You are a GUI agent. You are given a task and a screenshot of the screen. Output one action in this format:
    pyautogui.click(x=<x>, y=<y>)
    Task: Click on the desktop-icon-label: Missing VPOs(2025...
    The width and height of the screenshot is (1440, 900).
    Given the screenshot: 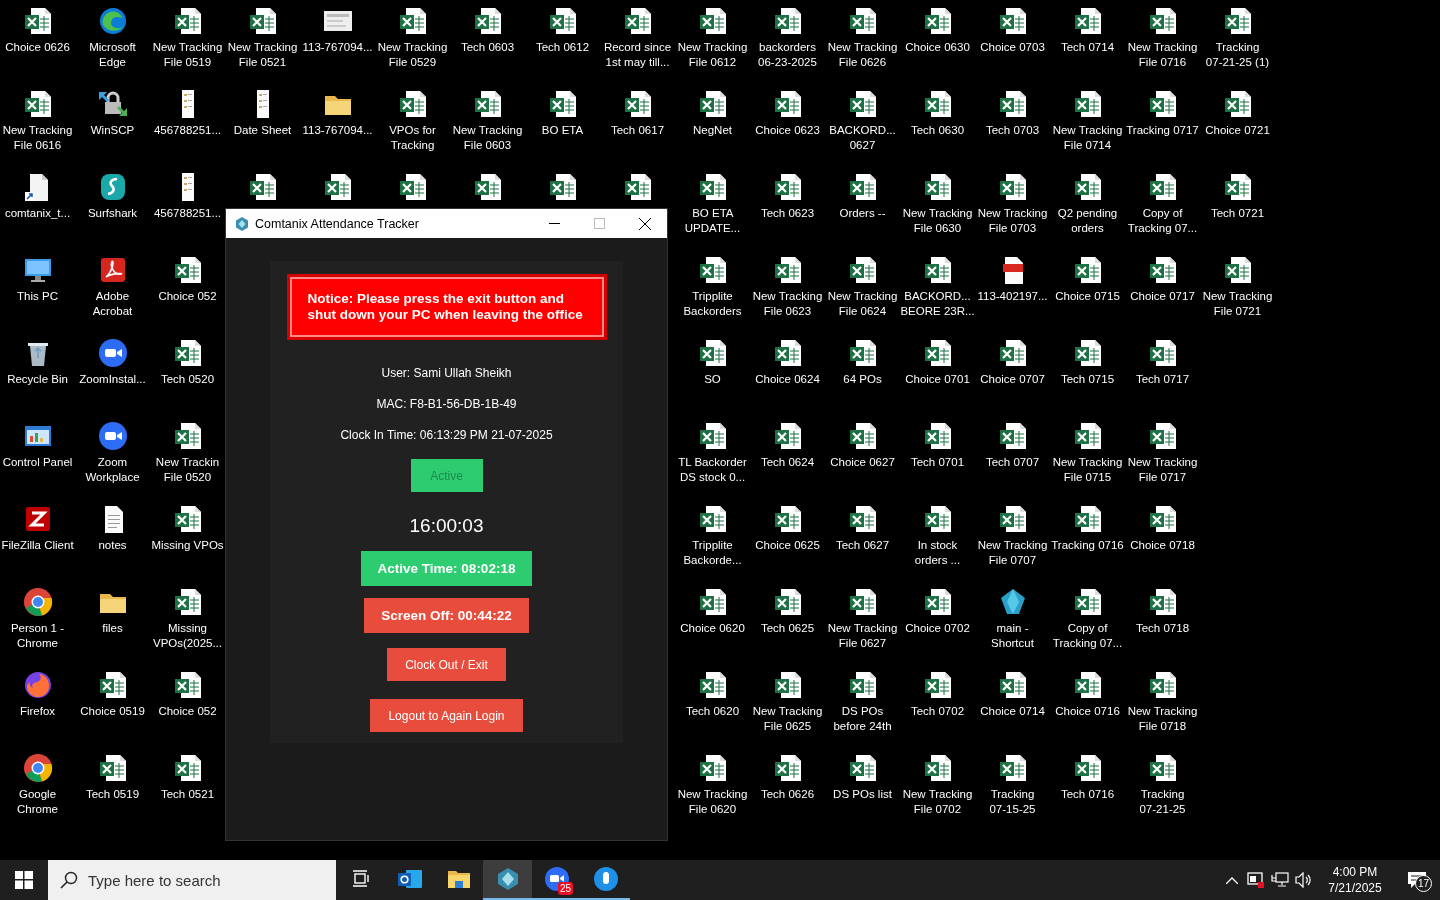 What is the action you would take?
    pyautogui.click(x=187, y=636)
    